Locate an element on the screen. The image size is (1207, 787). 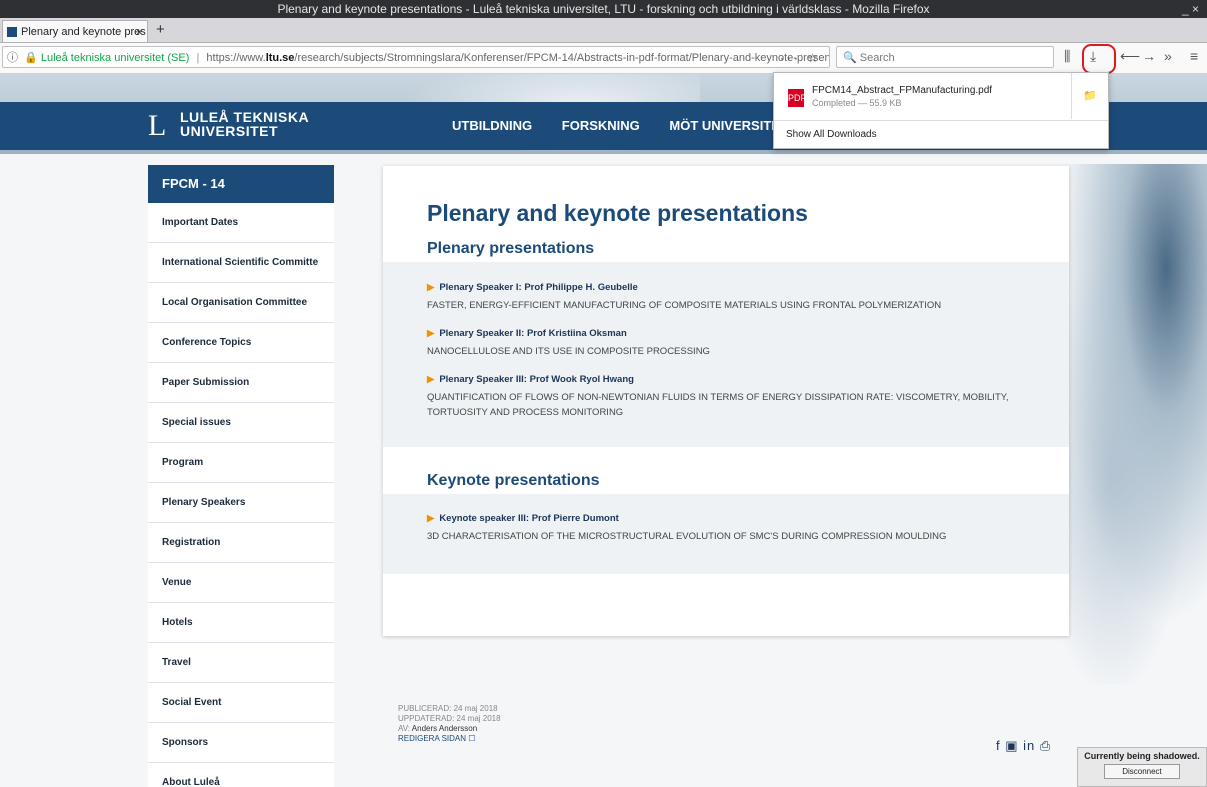
nav-mot-universitet: MÖT UNIVERSITET is located at coordinates (728, 125).